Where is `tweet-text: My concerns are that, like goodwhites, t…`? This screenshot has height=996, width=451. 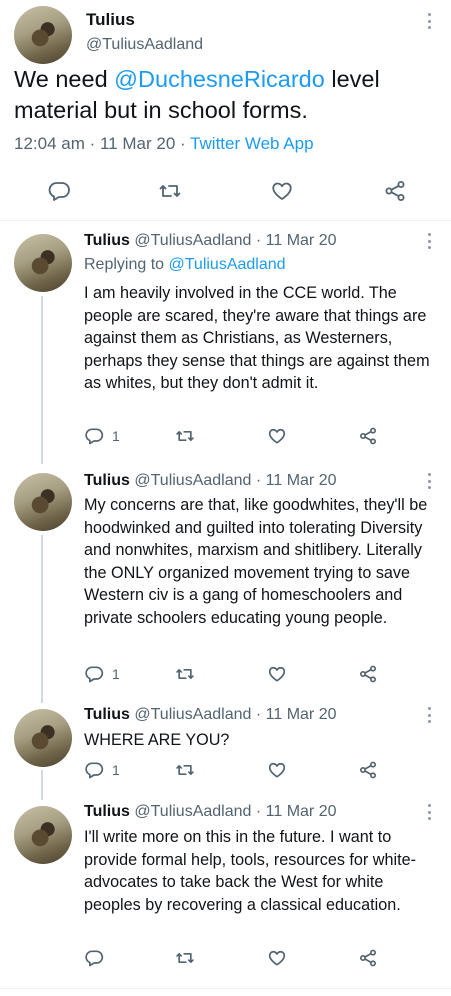 tweet-text: My concerns are that, like goodwhites, t… is located at coordinates (256, 561).